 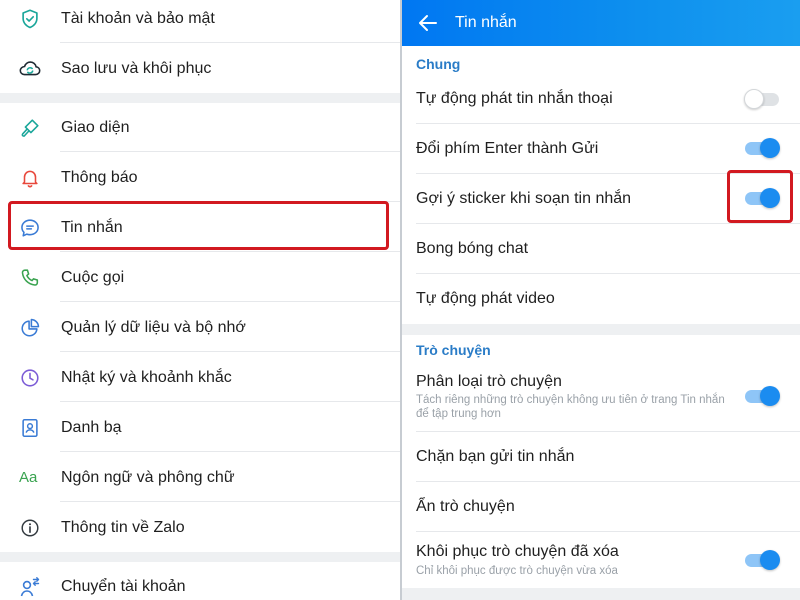 I want to click on font-aa-glyph: Aa, so click(x=28, y=477).